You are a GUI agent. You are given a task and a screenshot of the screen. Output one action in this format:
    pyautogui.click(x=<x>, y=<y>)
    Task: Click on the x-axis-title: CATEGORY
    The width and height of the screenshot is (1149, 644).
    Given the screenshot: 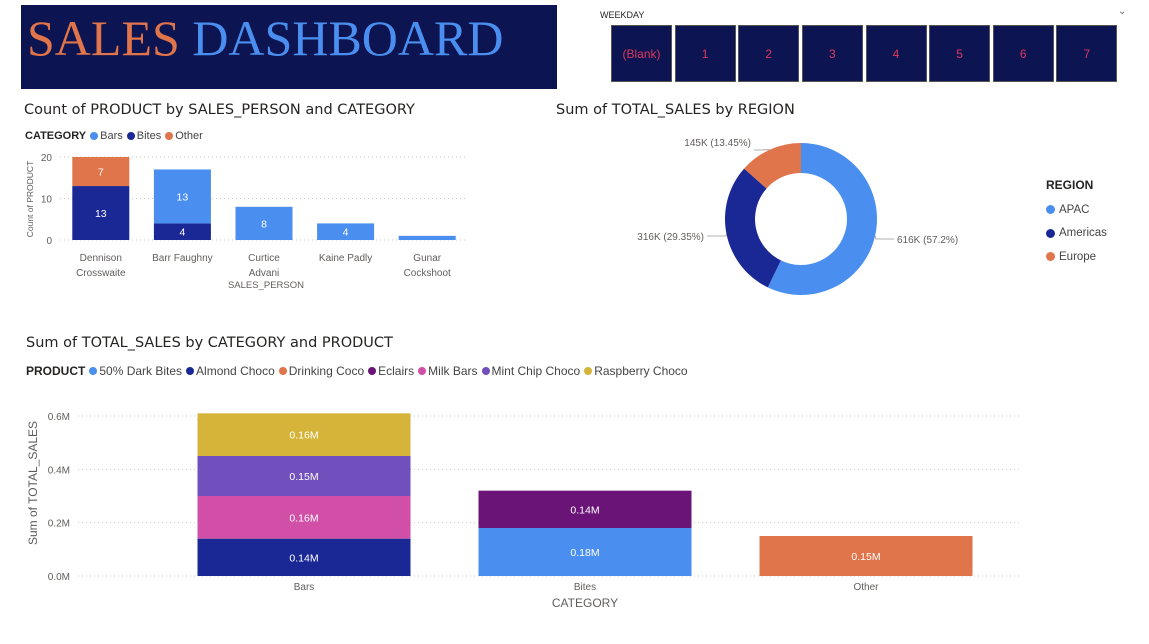 What is the action you would take?
    pyautogui.click(x=585, y=603)
    